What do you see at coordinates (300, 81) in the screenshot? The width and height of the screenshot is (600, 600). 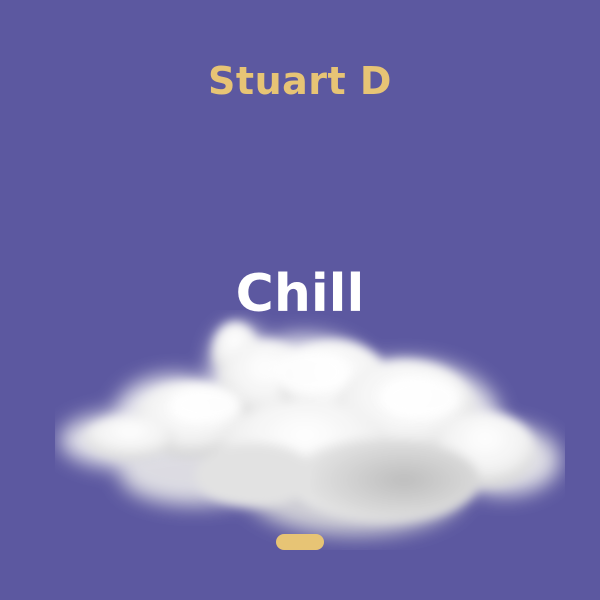 I see `artist-name: Stuart D` at bounding box center [300, 81].